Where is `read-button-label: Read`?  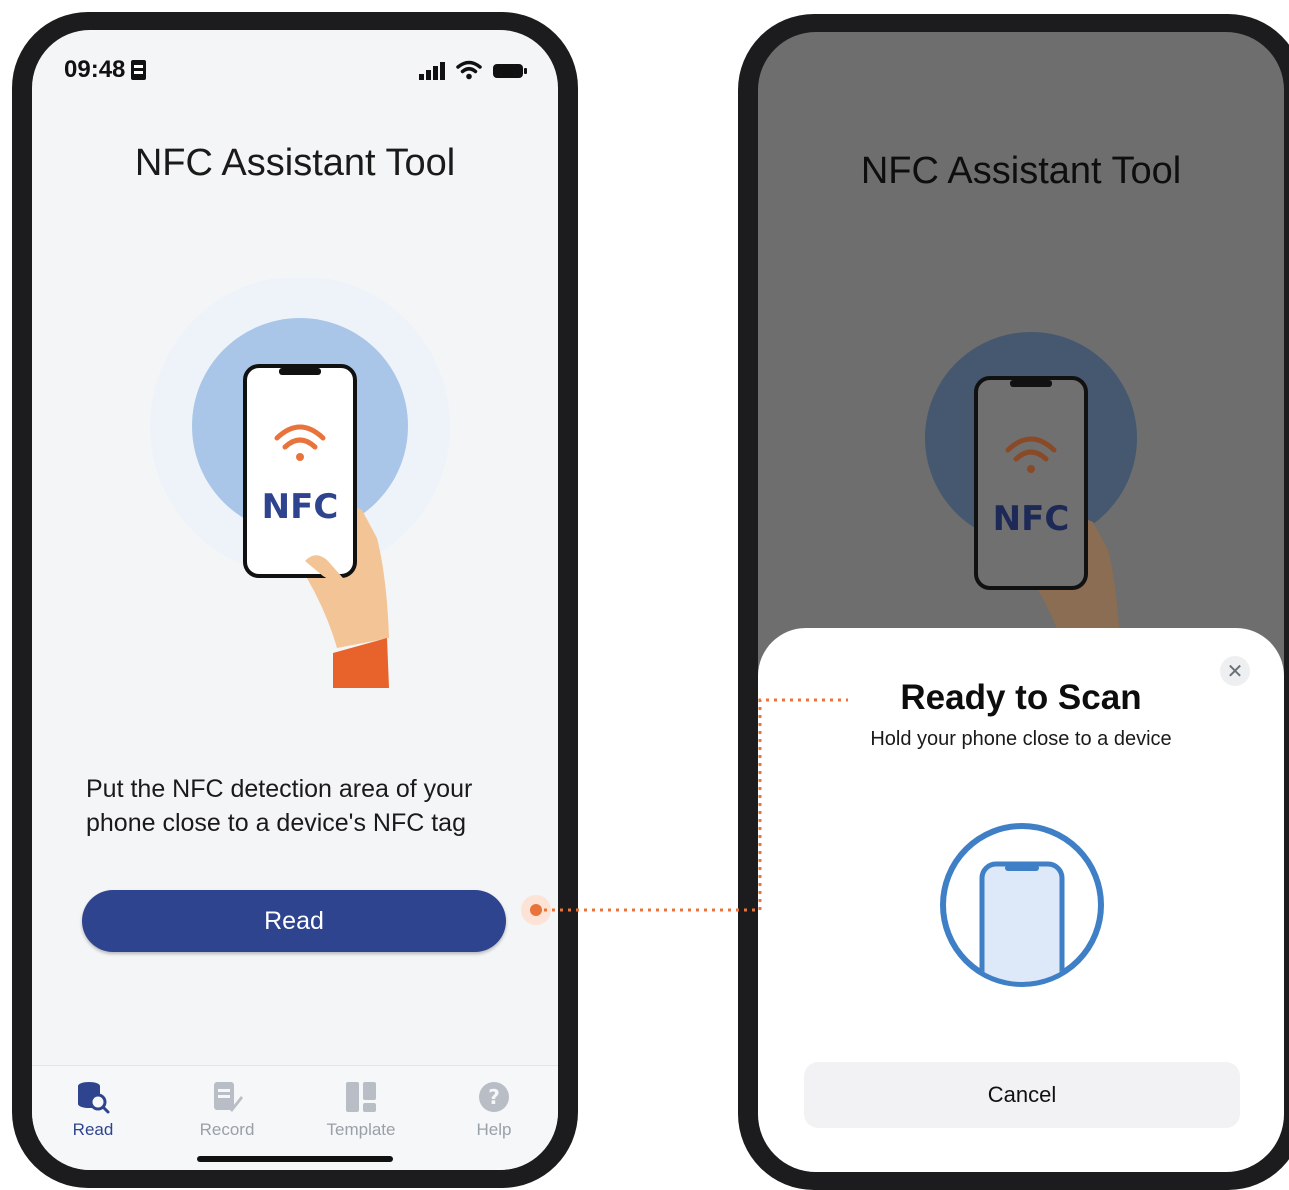 read-button-label: Read is located at coordinates (294, 920).